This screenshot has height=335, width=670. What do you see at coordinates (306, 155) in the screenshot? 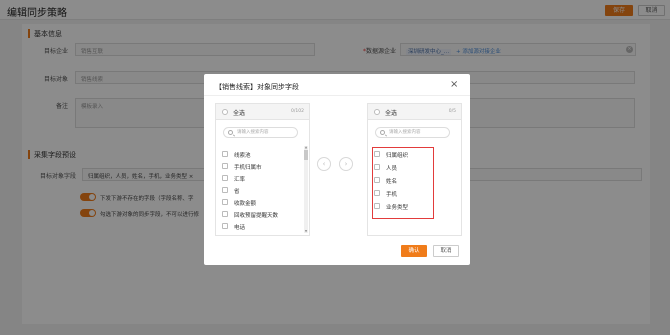
I see `scroll-thumb` at bounding box center [306, 155].